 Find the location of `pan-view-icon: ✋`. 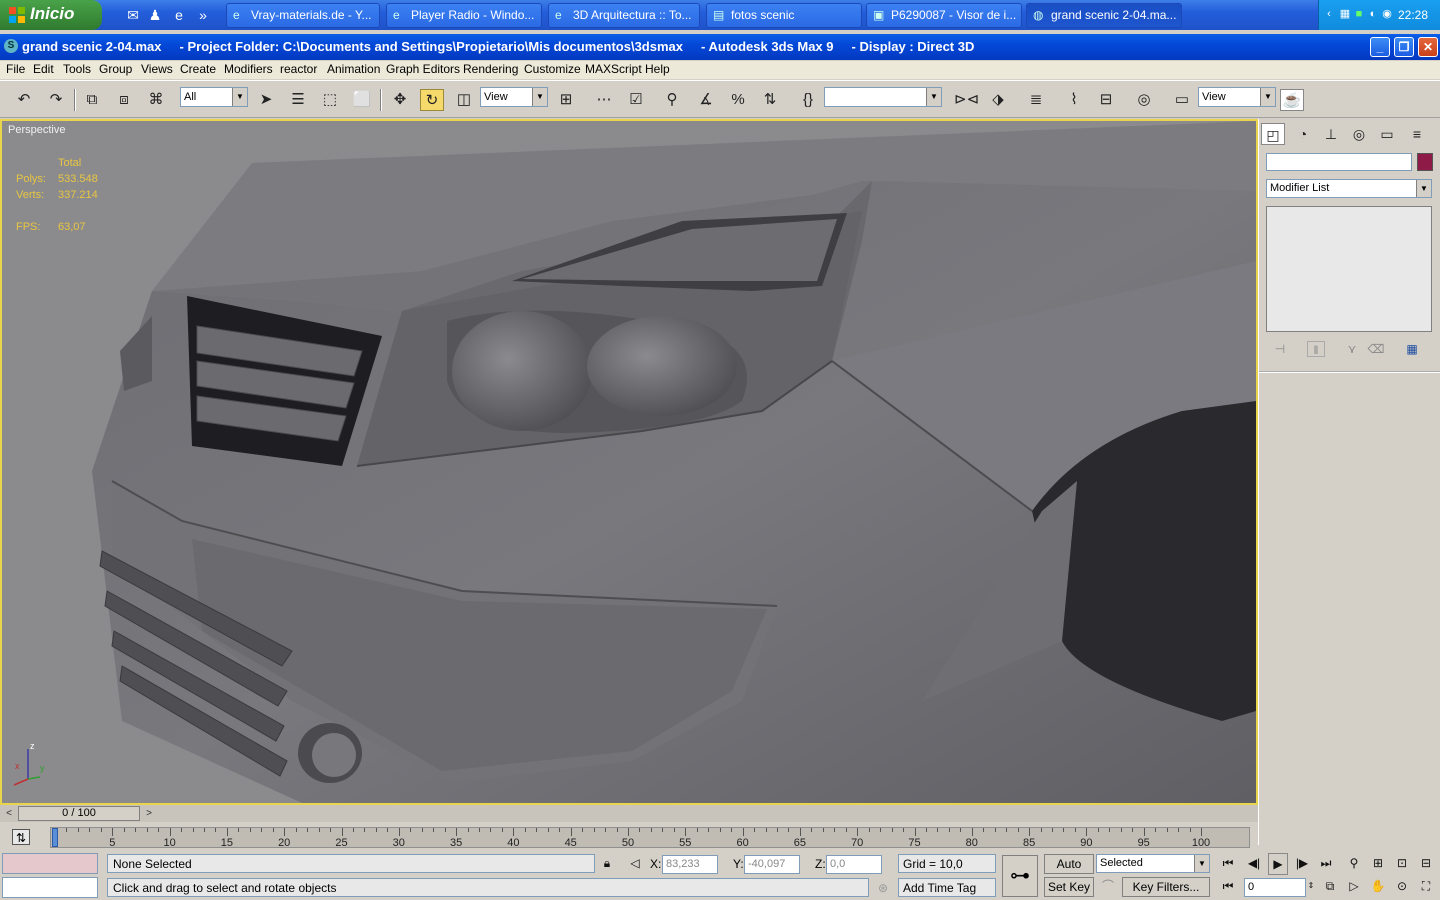

pan-view-icon: ✋ is located at coordinates (1378, 886).